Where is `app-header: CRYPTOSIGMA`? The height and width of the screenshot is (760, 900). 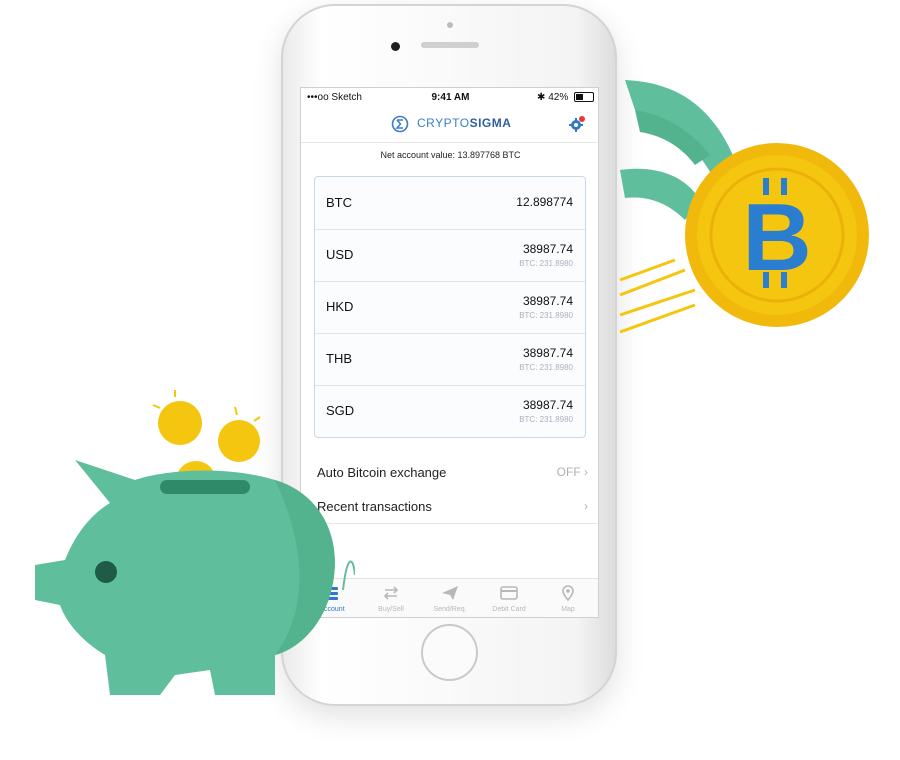
app-header: CRYPTOSIGMA is located at coordinates (449, 125).